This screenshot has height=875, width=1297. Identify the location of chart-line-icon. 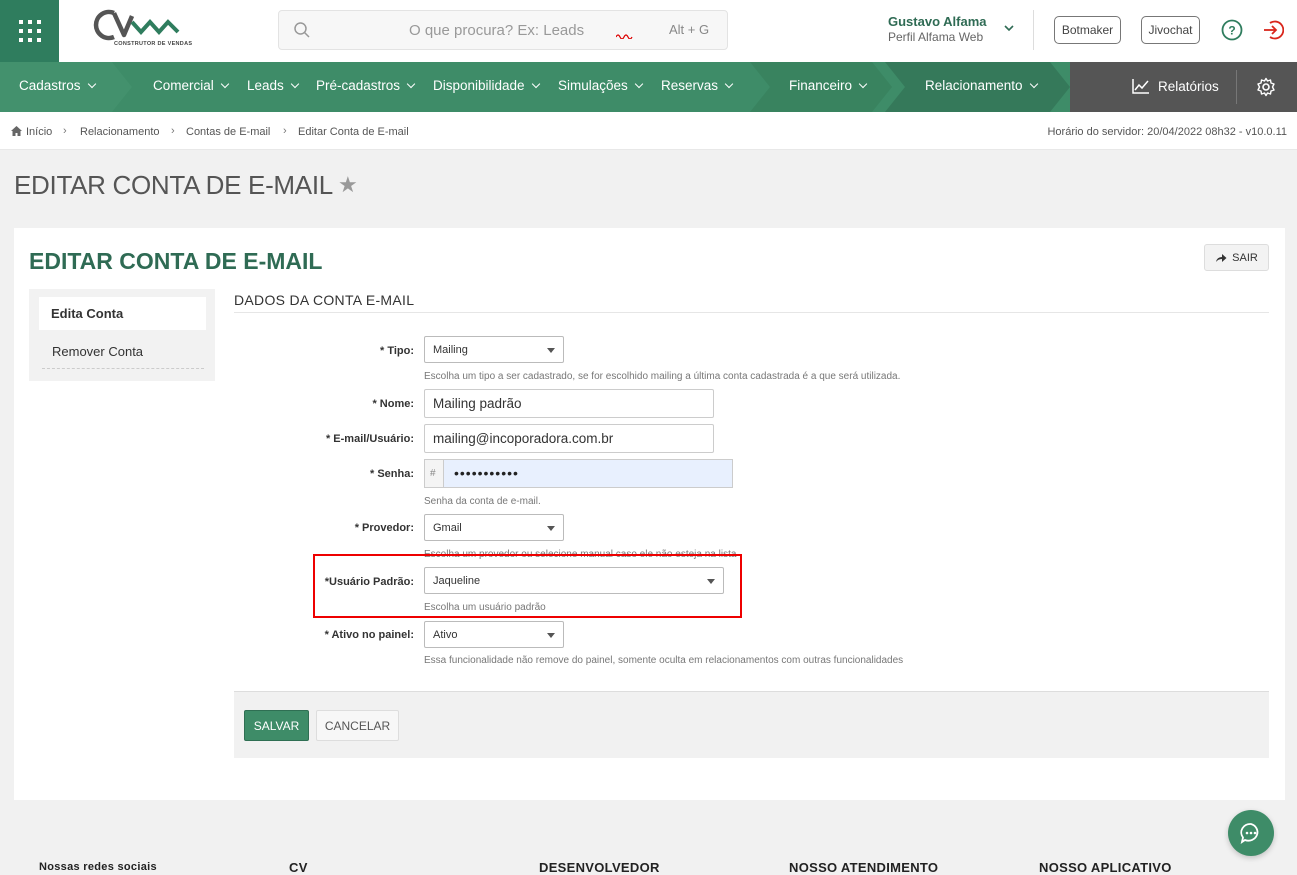
(1140, 86).